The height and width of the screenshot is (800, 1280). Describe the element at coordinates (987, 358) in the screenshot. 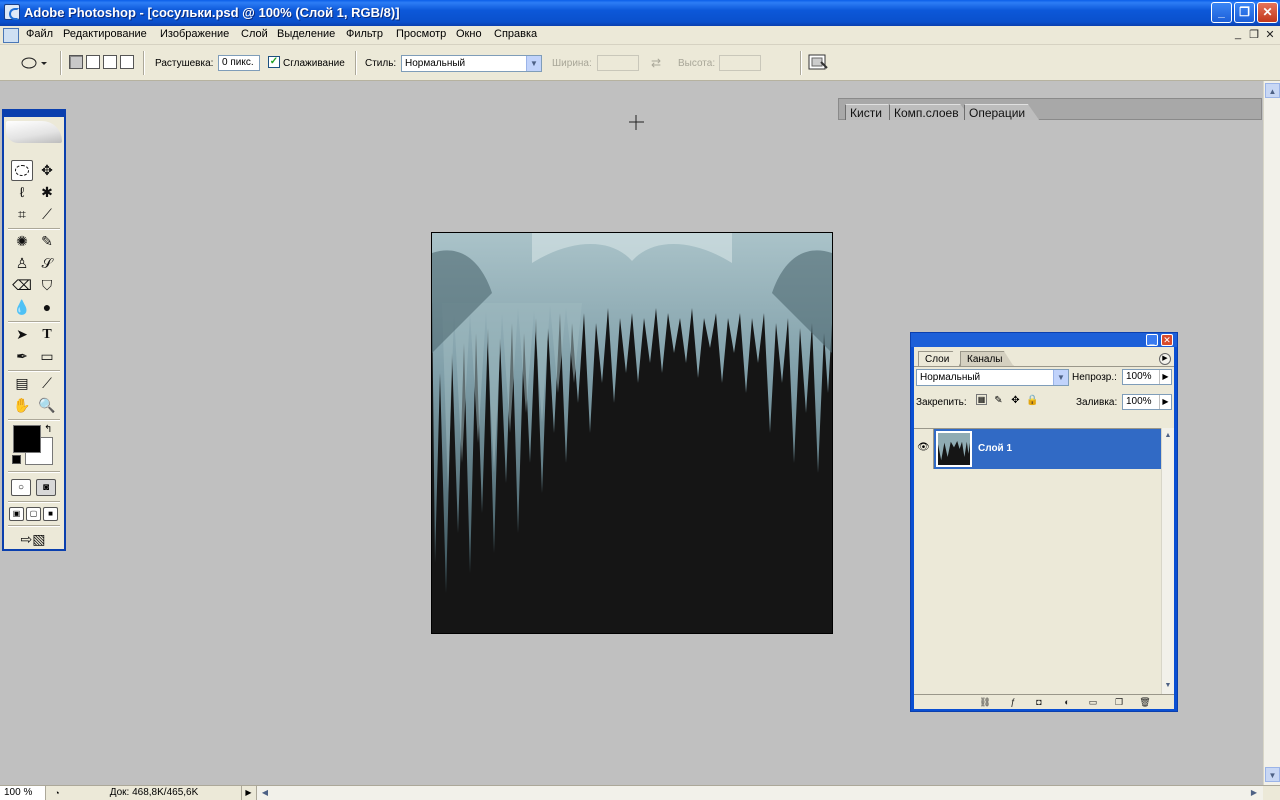

I see `tab-channels: Каналы` at that location.